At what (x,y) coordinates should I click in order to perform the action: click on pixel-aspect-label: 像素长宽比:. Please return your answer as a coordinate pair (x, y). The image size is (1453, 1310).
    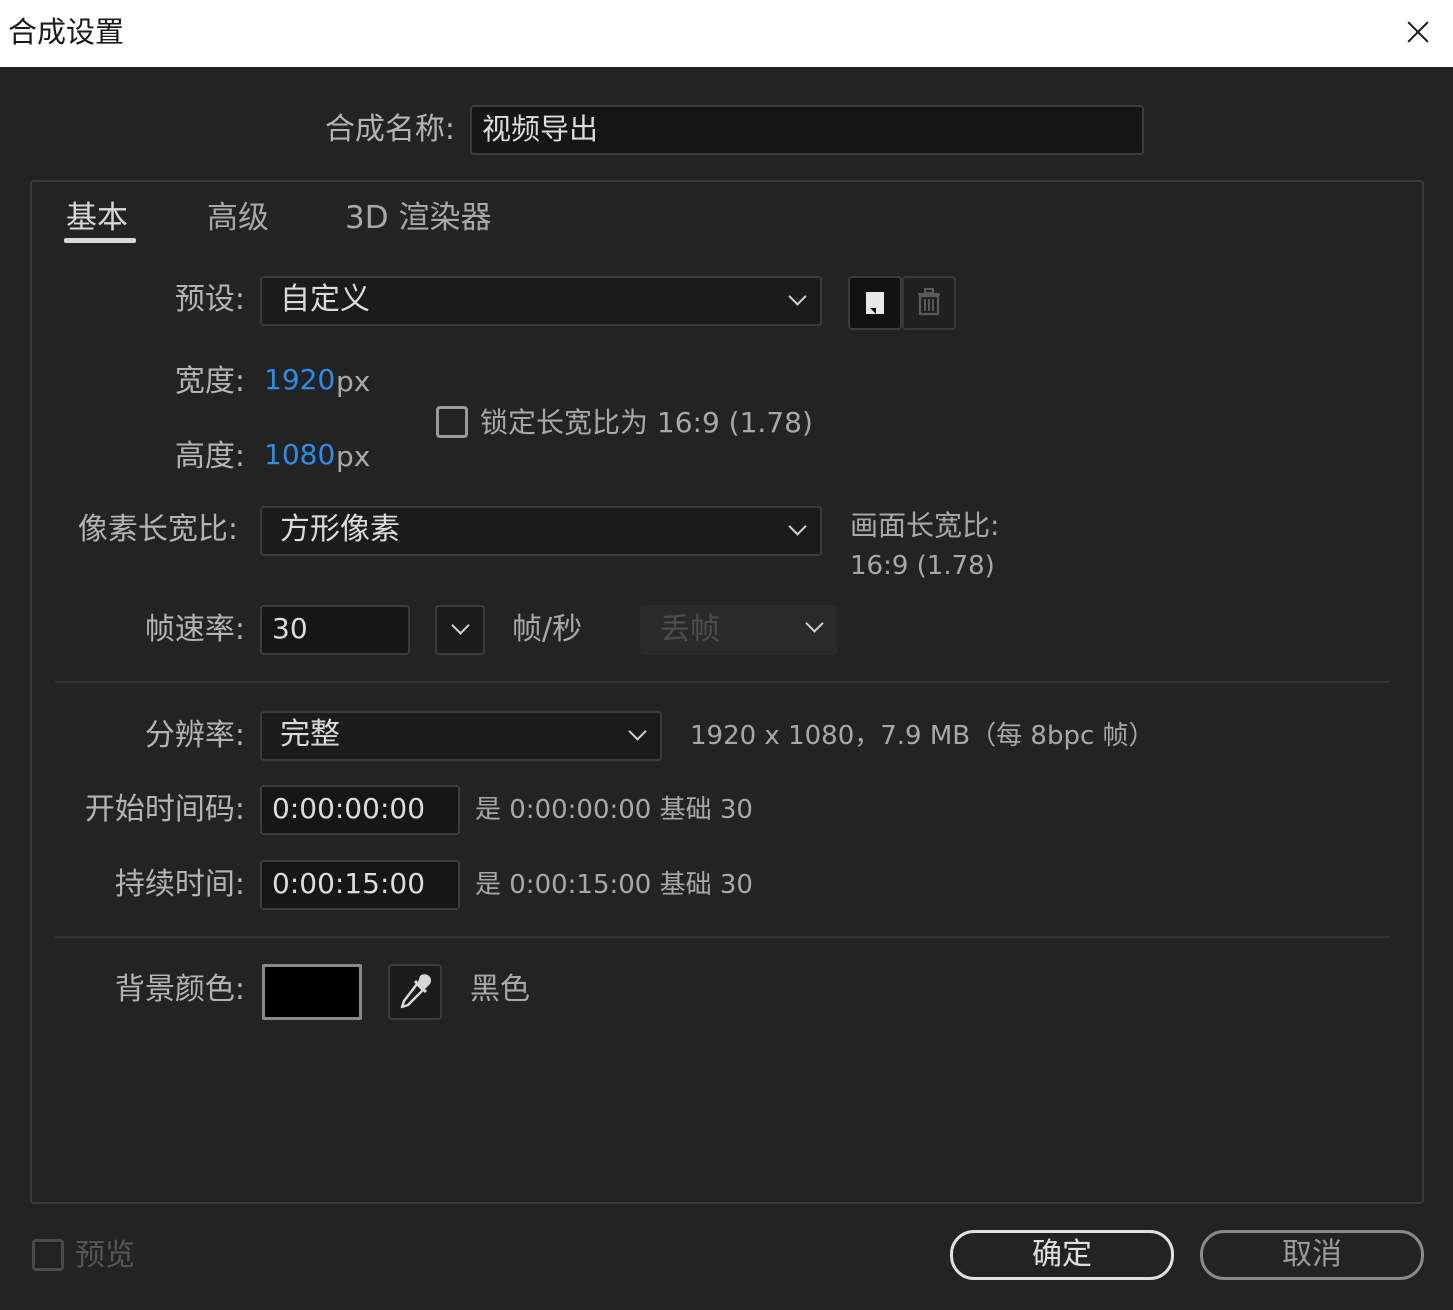
    Looking at the image, I should click on (157, 529).